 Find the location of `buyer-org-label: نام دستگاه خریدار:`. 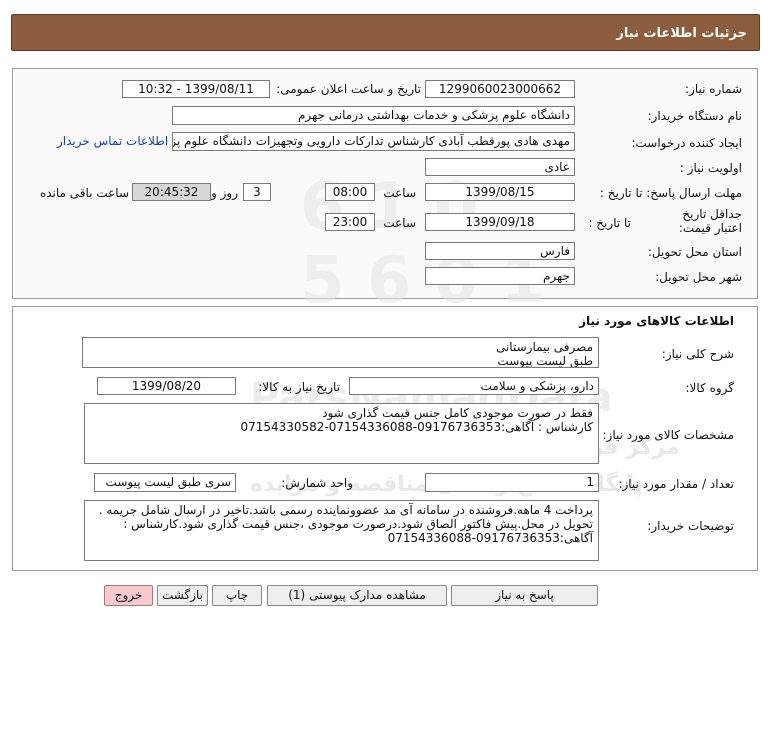

buyer-org-label: نام دستگاه خریدار: is located at coordinates (695, 116).